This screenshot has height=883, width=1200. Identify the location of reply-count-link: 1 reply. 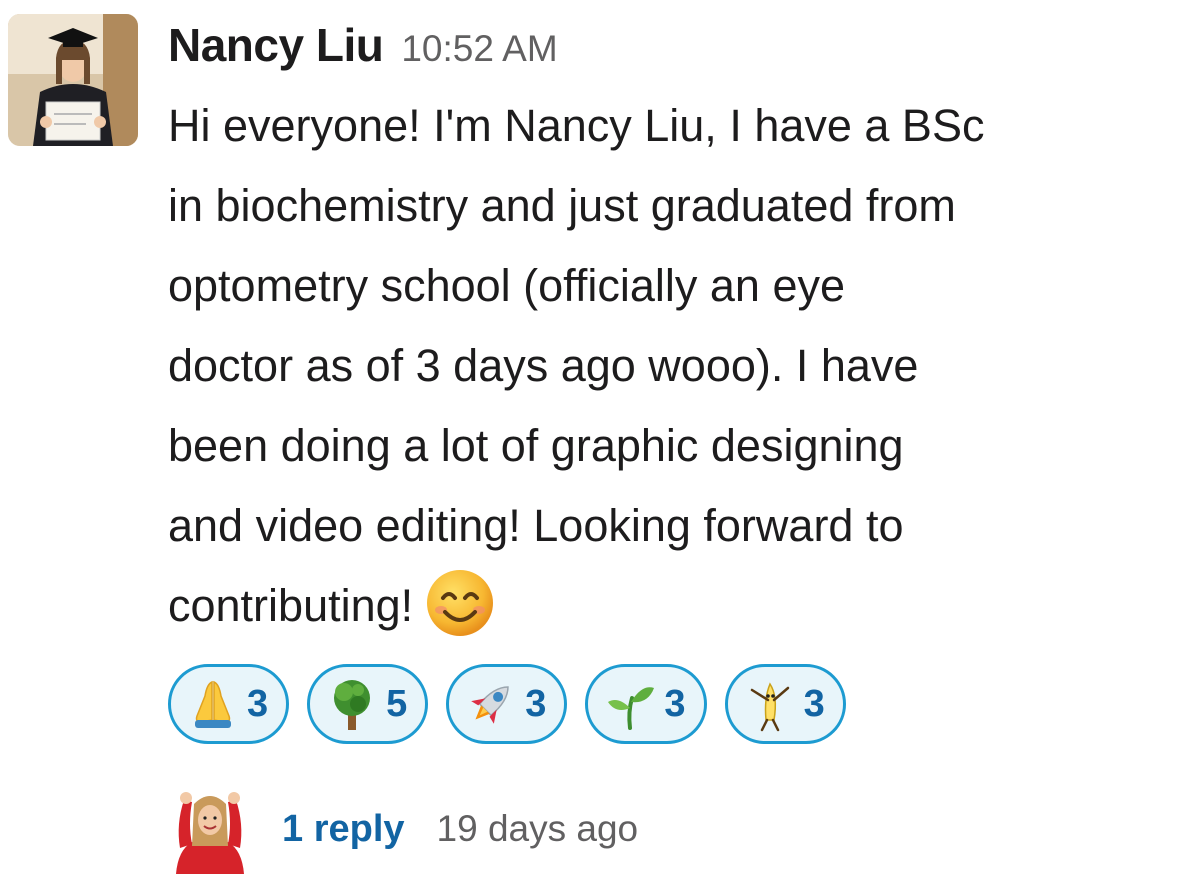
(343, 829).